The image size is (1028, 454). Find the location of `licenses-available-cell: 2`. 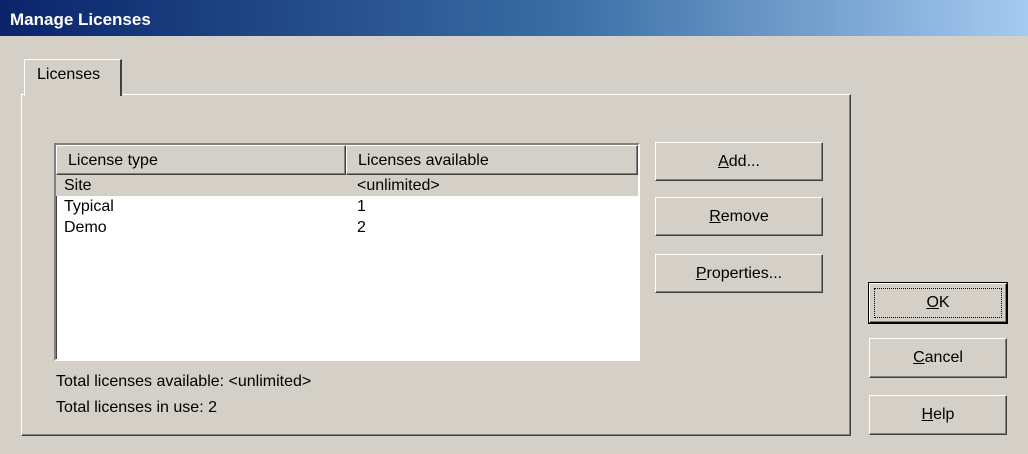

licenses-available-cell: 2 is located at coordinates (361, 227).